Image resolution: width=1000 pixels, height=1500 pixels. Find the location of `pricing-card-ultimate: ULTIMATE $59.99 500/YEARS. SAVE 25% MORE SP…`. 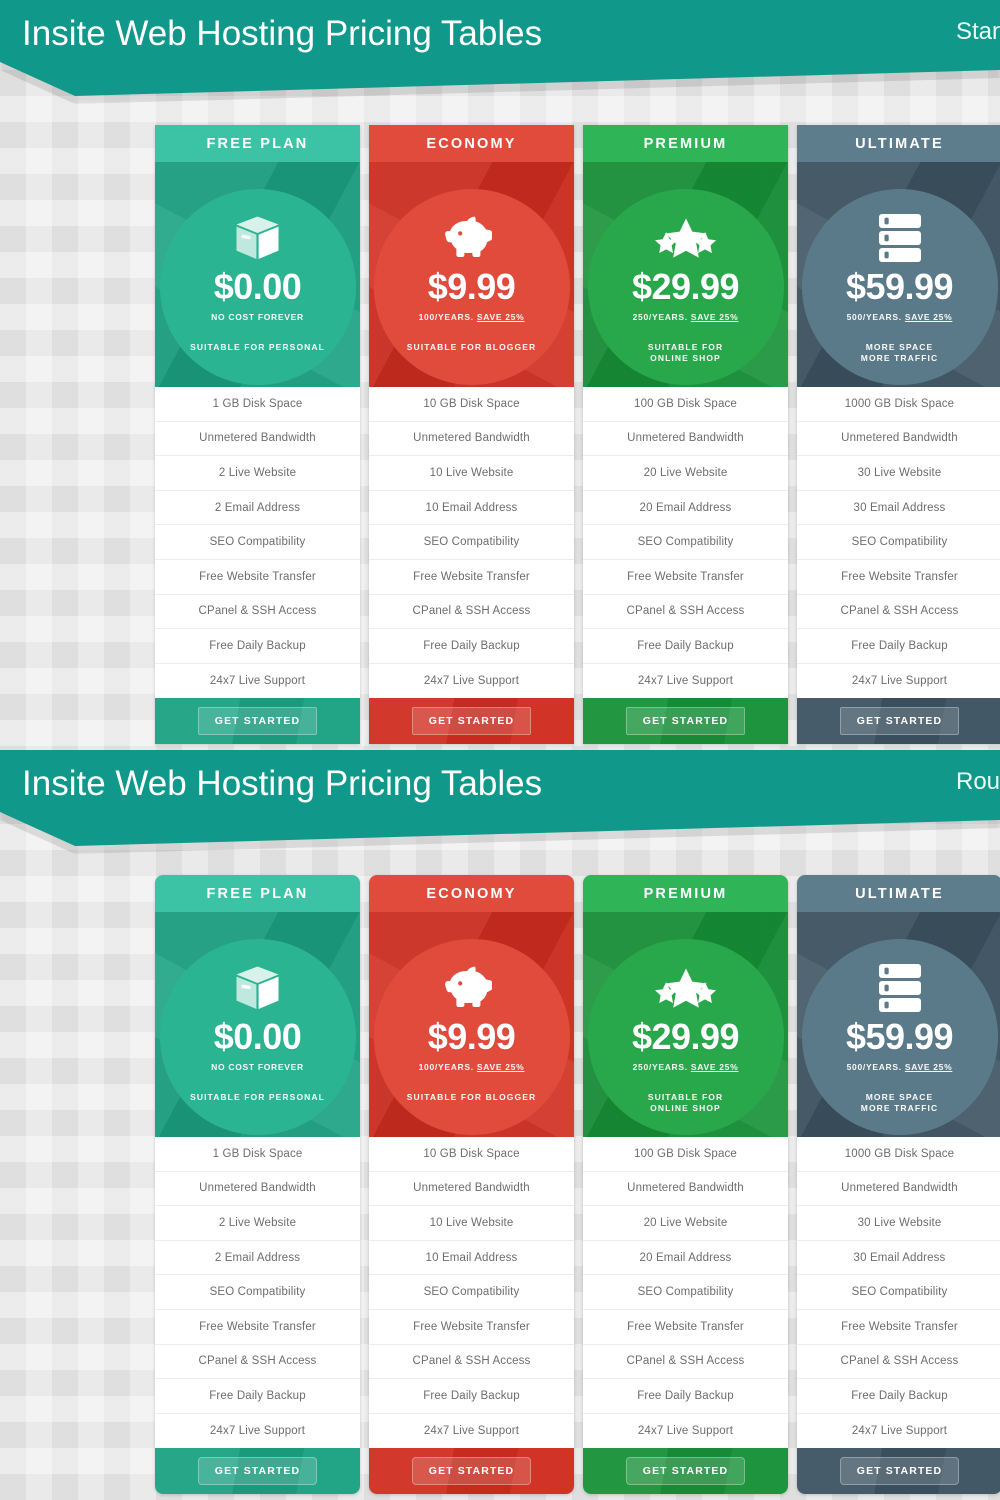

pricing-card-ultimate: ULTIMATE $59.99 500/YEARS. SAVE 25% MORE SP… is located at coordinates (898, 1185).